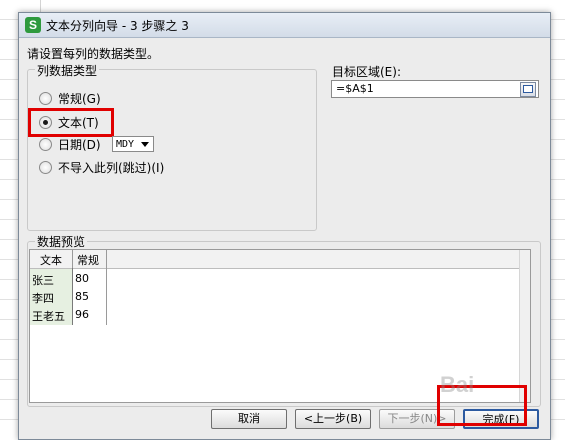 The height and width of the screenshot is (440, 565). Describe the element at coordinates (61, 241) in the screenshot. I see `preview-legend: 数据预览` at that location.